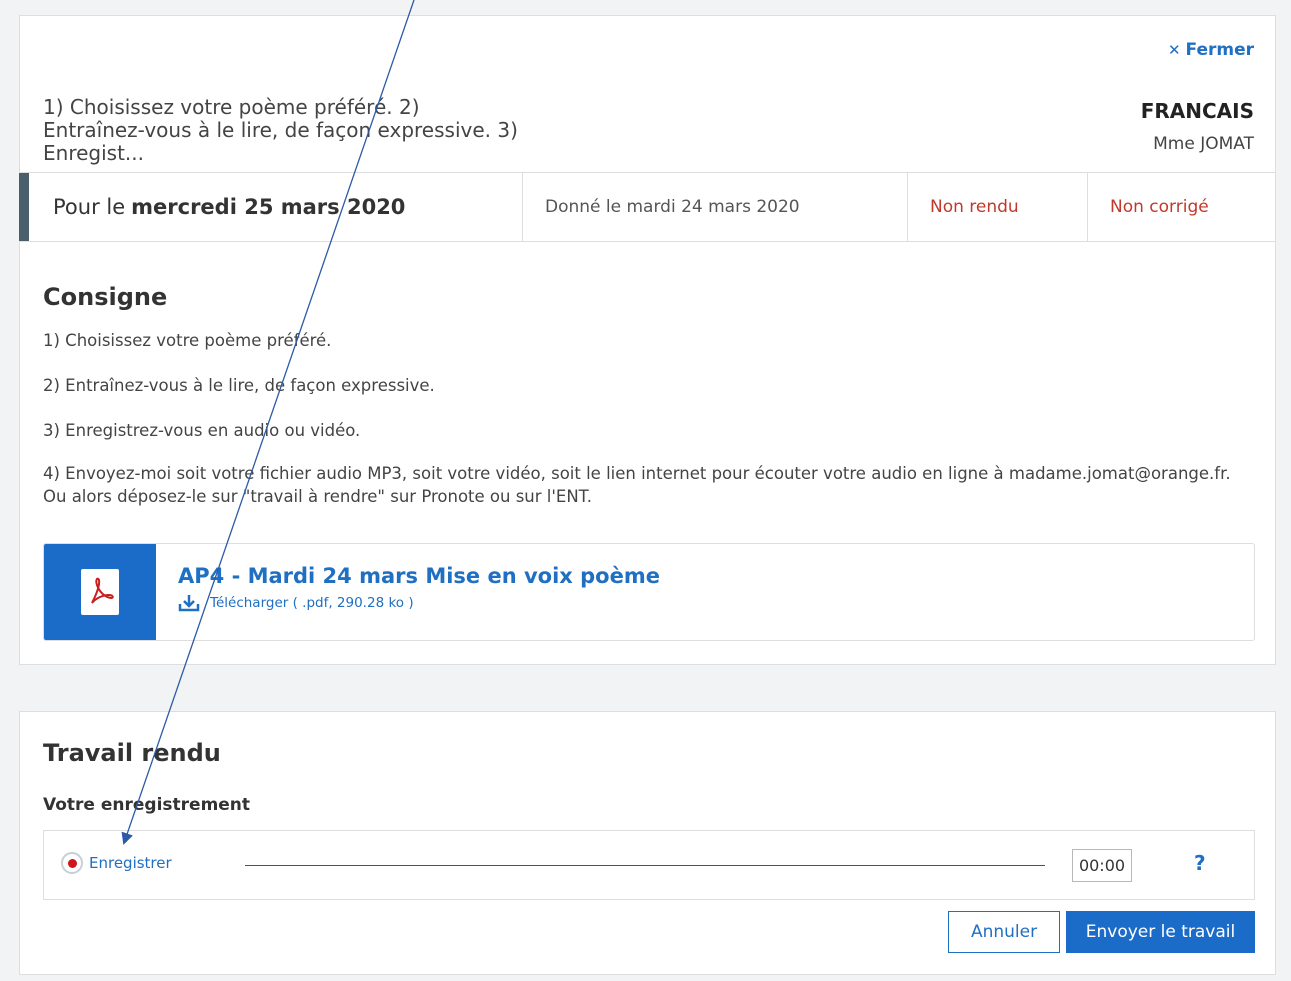 Image resolution: width=1291 pixels, height=981 pixels. Describe the element at coordinates (419, 603) in the screenshot. I see `download-link: Télécharger ( .pdf, 290.28 ko )` at that location.